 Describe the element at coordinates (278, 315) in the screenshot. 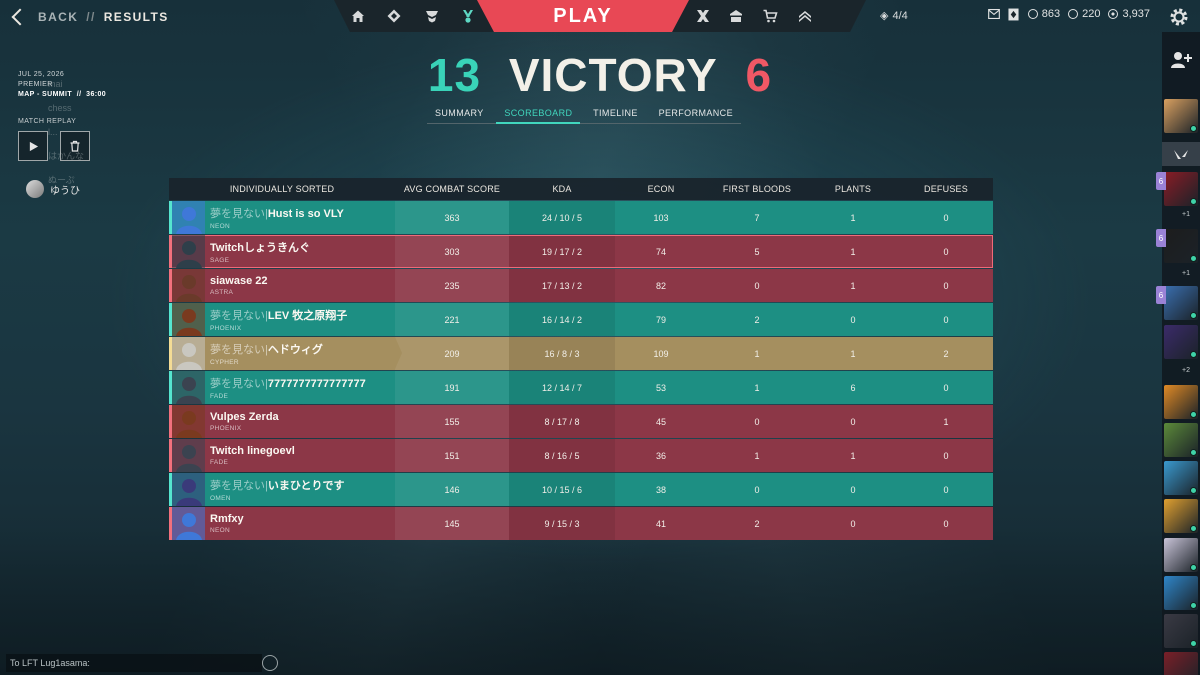

I see `player-name-line: 夢を見ない|LEV 牧之原翔子` at that location.